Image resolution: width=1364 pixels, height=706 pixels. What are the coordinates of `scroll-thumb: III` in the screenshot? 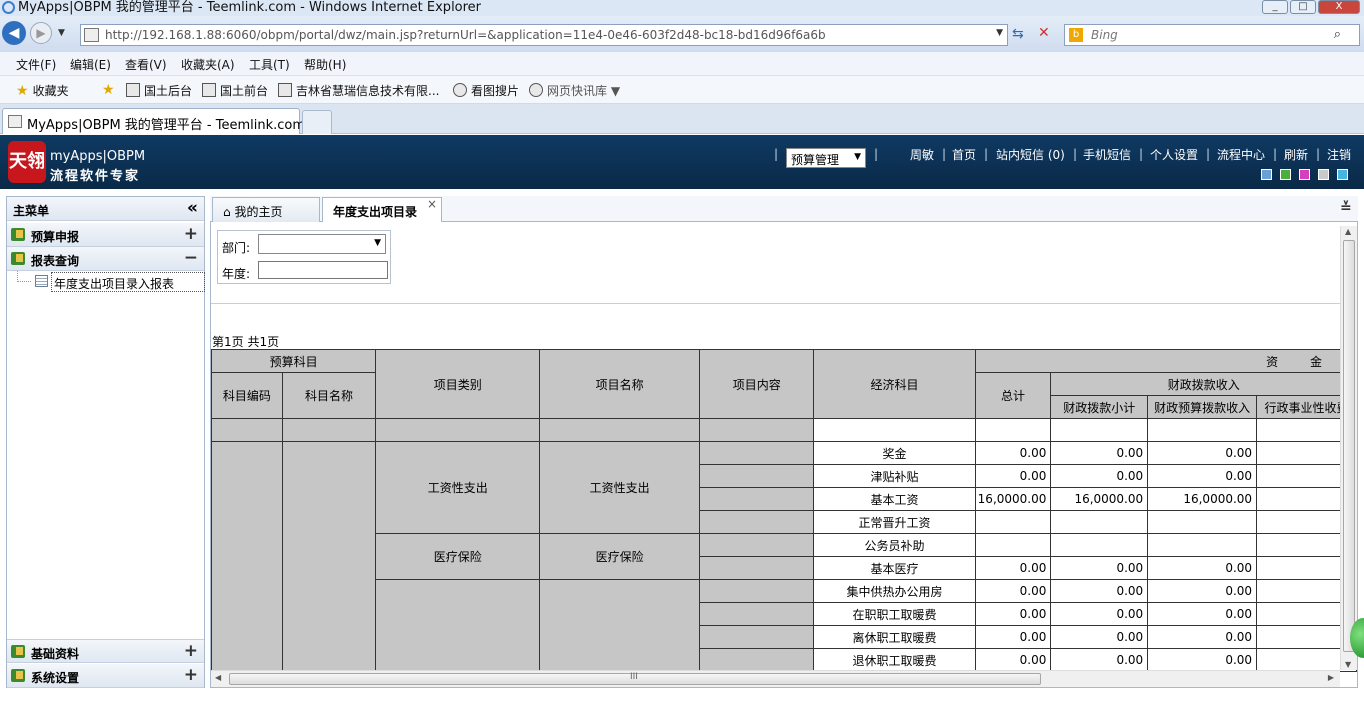 It's located at (635, 678).